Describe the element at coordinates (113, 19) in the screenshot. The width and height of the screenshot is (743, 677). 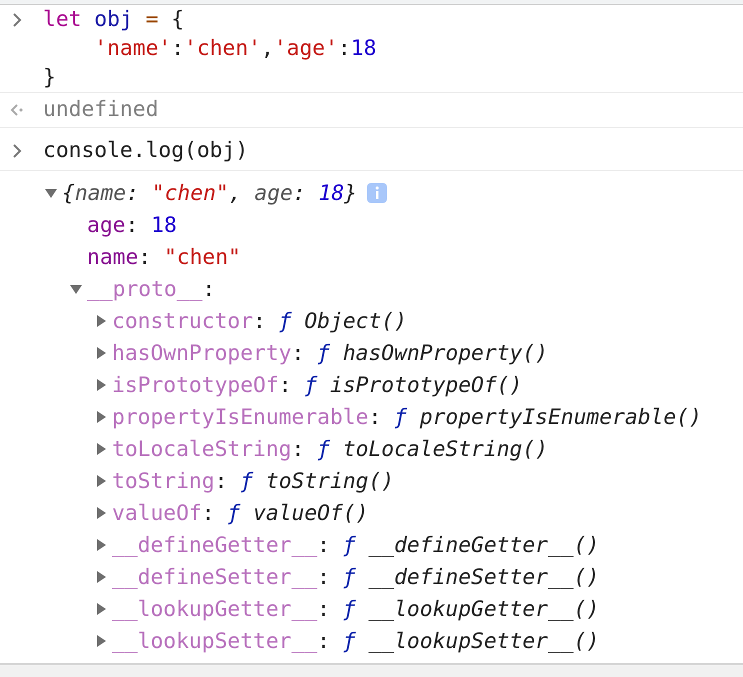
I see `code-line: let obj = {` at that location.